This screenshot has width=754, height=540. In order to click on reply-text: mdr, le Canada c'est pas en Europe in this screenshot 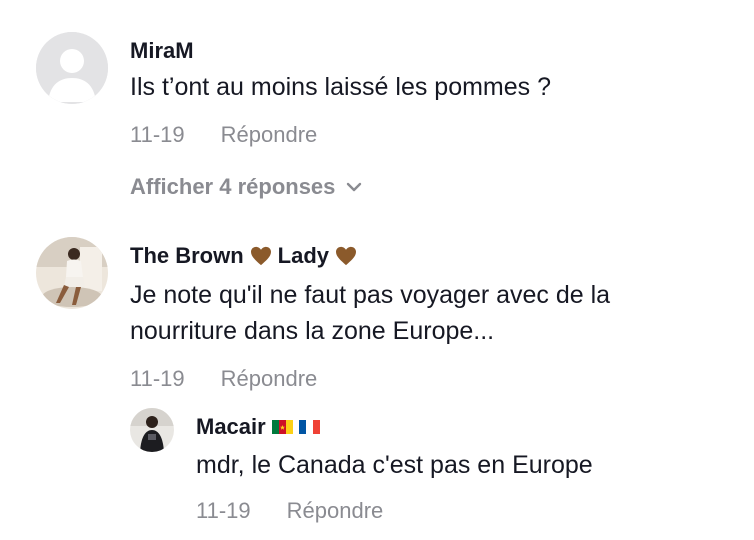, I will do `click(394, 465)`.